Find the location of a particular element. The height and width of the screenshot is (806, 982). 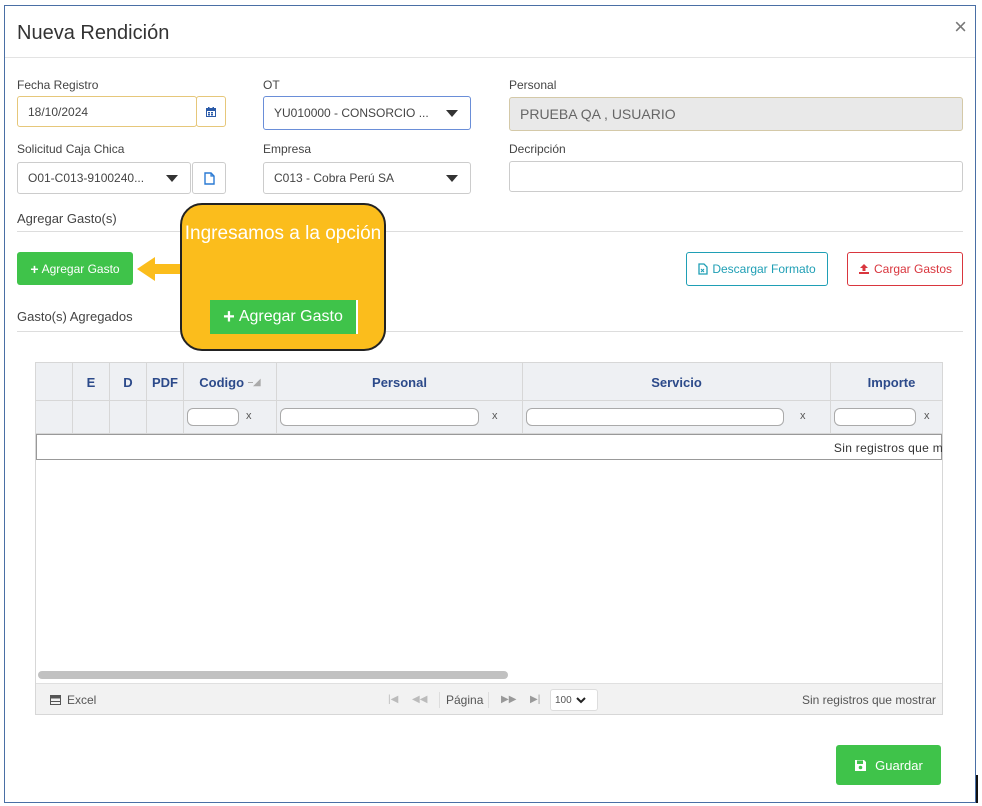

filter-cell-codigo: x is located at coordinates (229, 417).